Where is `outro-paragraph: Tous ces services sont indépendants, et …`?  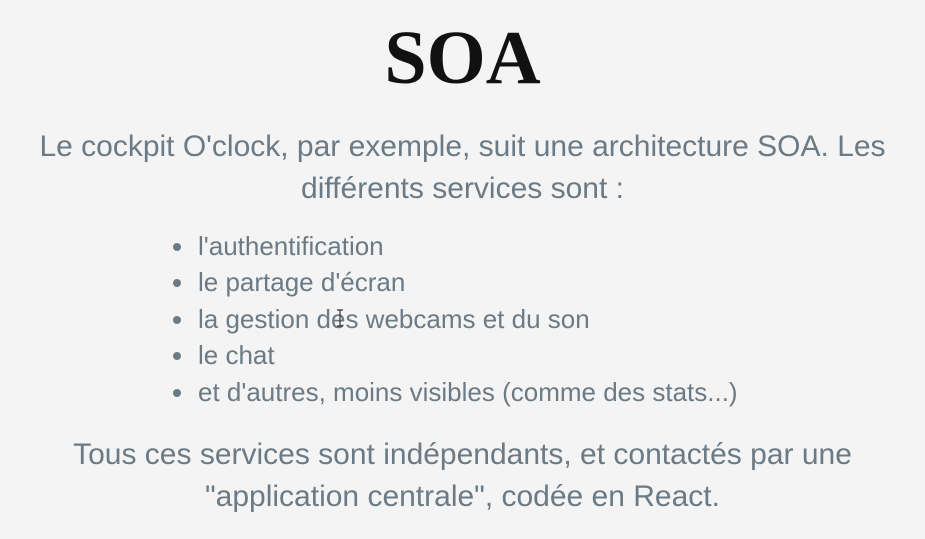
outro-paragraph: Tous ces services sont indépendants, et … is located at coordinates (462, 475).